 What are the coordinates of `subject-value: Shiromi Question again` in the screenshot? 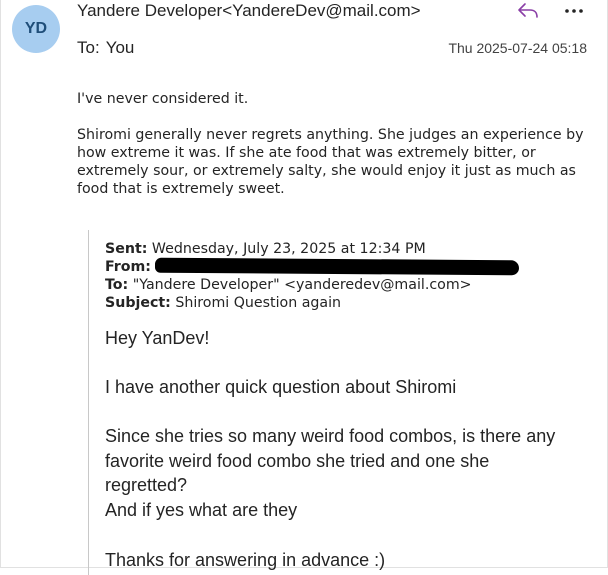 It's located at (258, 303).